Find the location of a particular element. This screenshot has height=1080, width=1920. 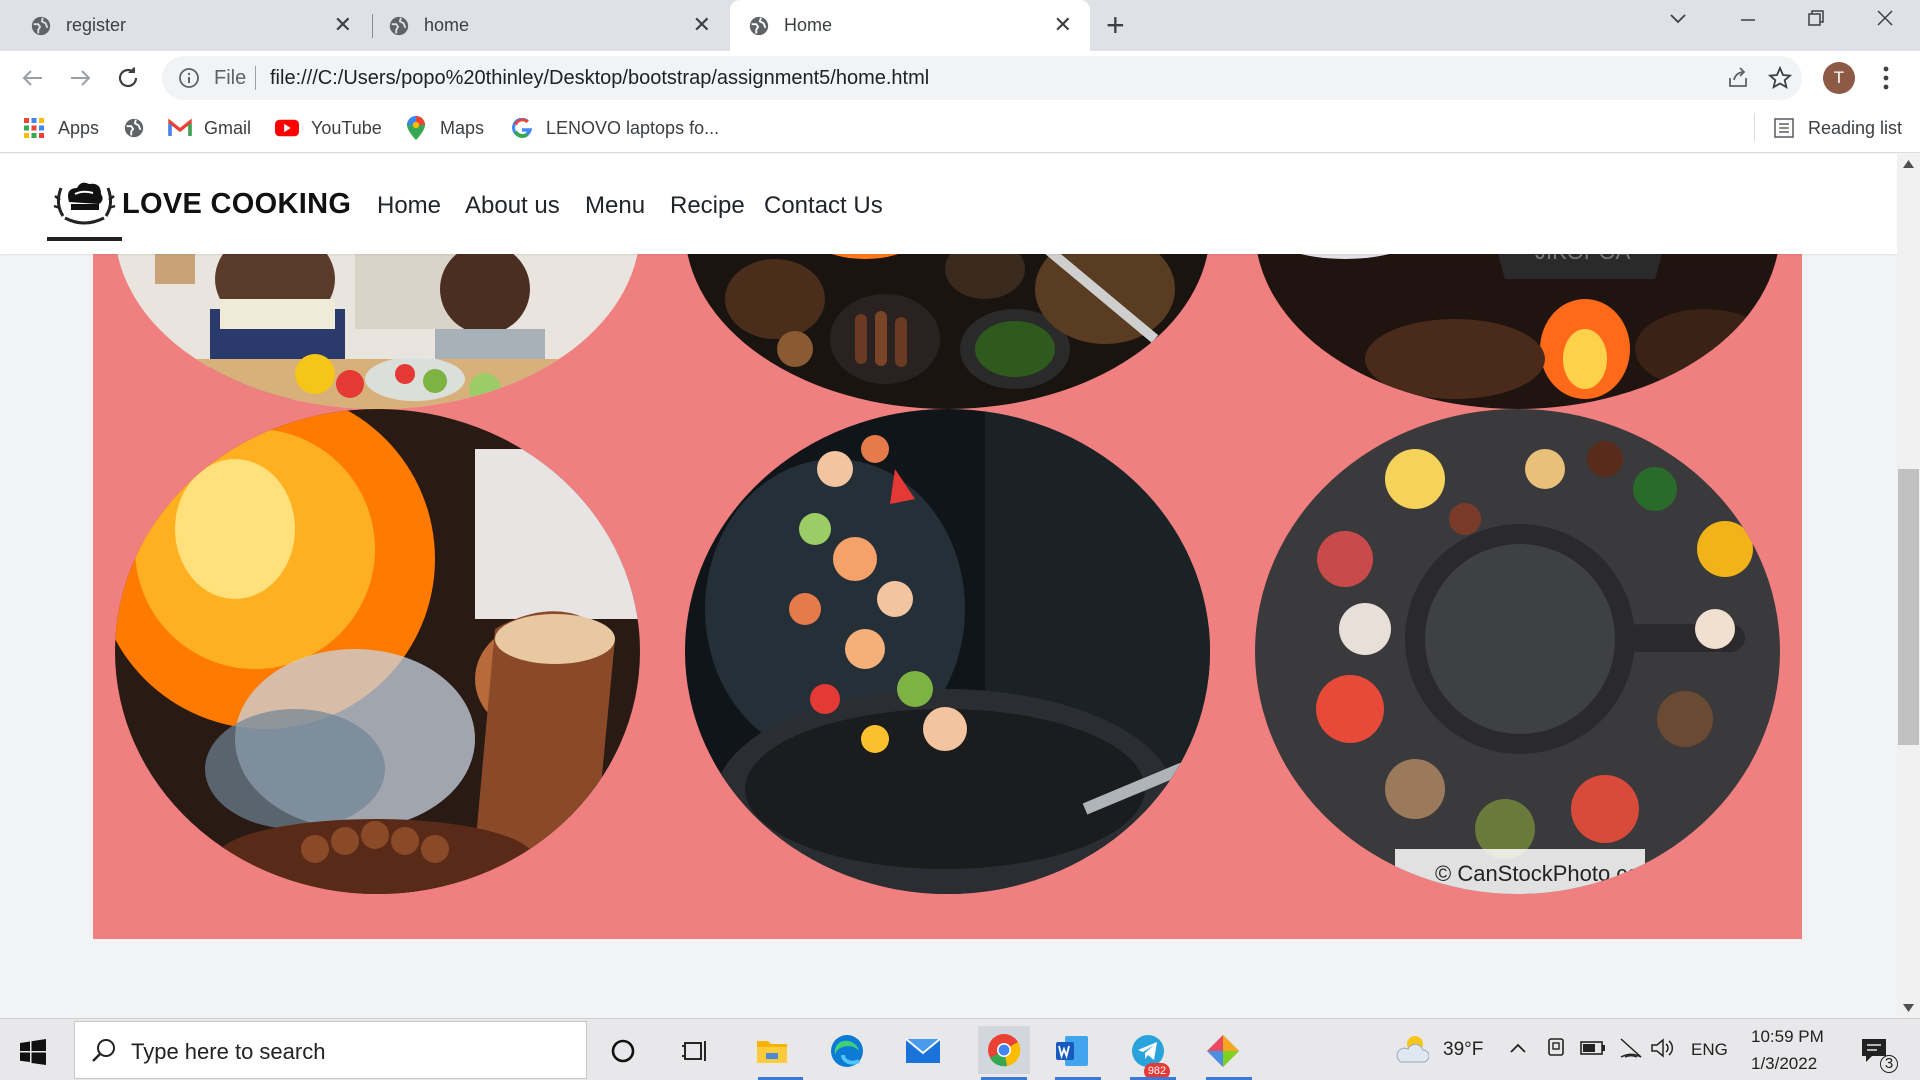

bookmark-label: Gmail is located at coordinates (228, 127).